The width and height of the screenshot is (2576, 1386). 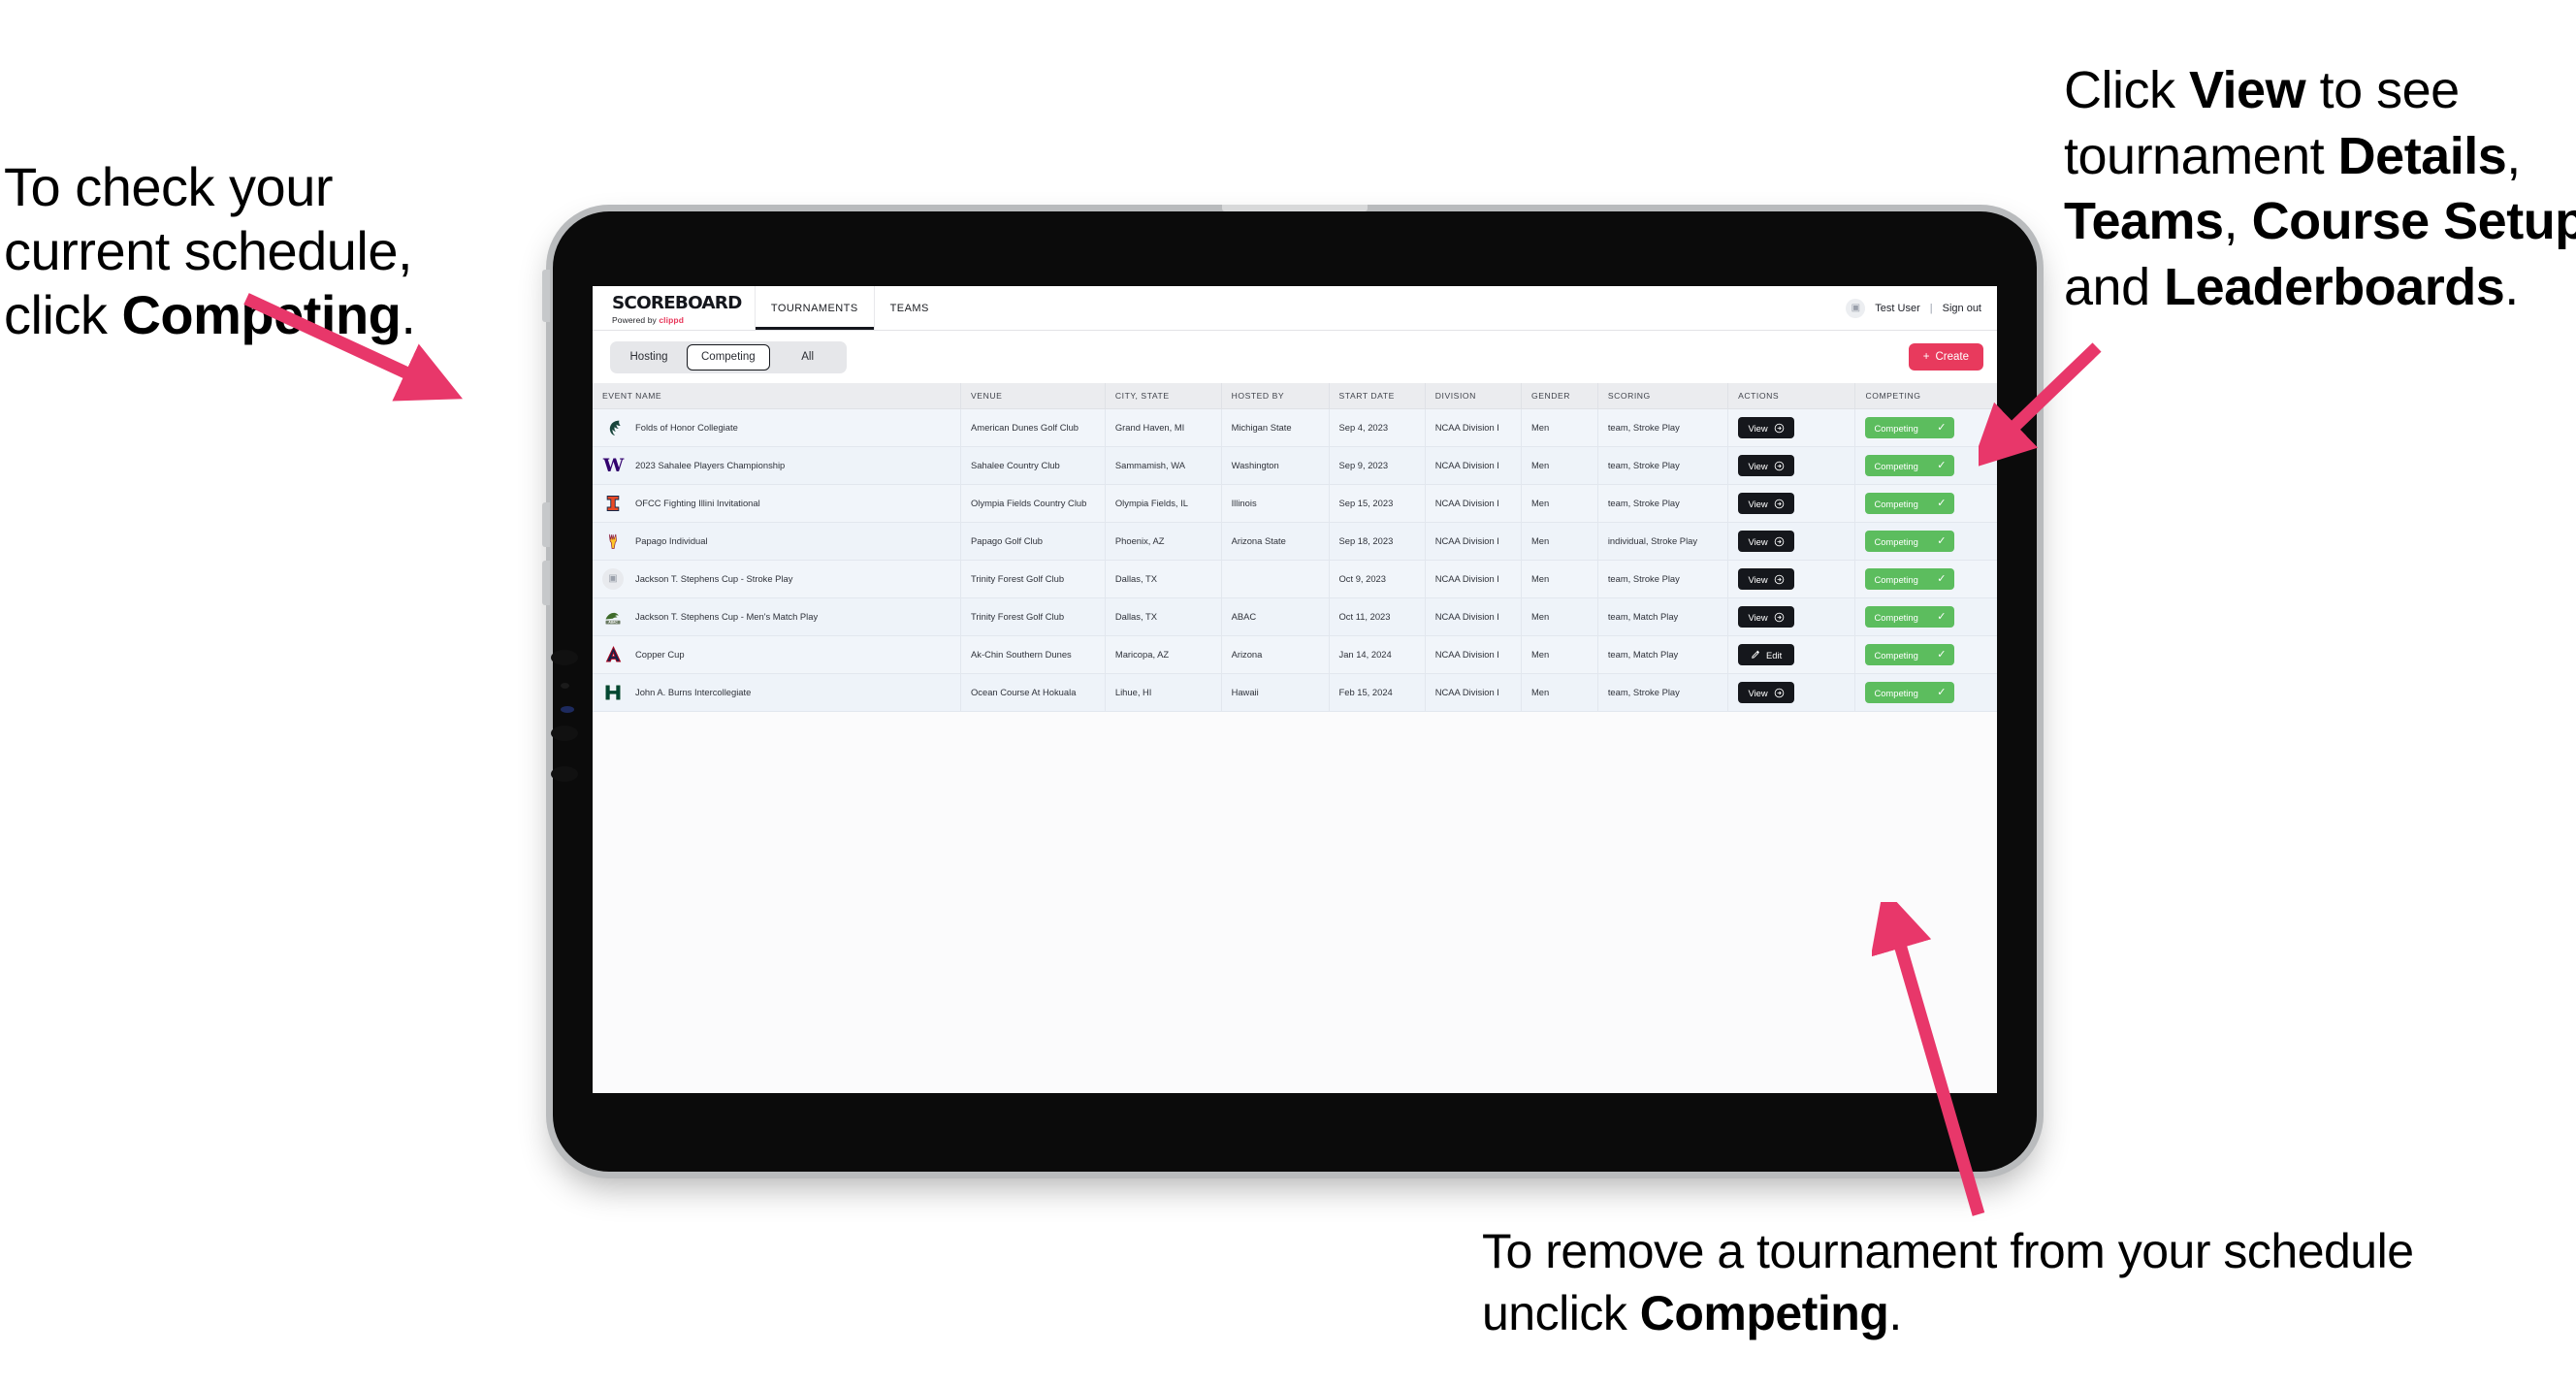 I want to click on filter-tab-all-label: All, so click(x=808, y=357).